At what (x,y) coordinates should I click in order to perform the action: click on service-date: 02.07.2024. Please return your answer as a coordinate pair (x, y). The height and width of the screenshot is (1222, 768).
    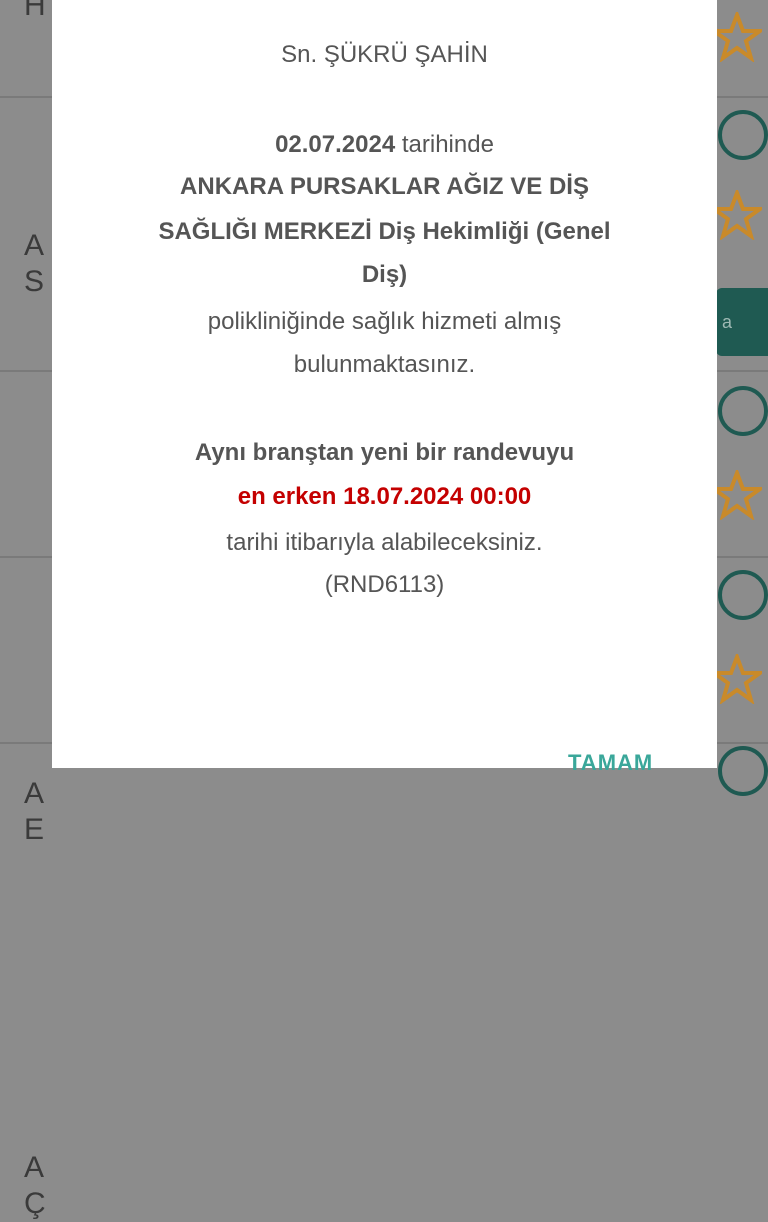
    Looking at the image, I should click on (335, 144).